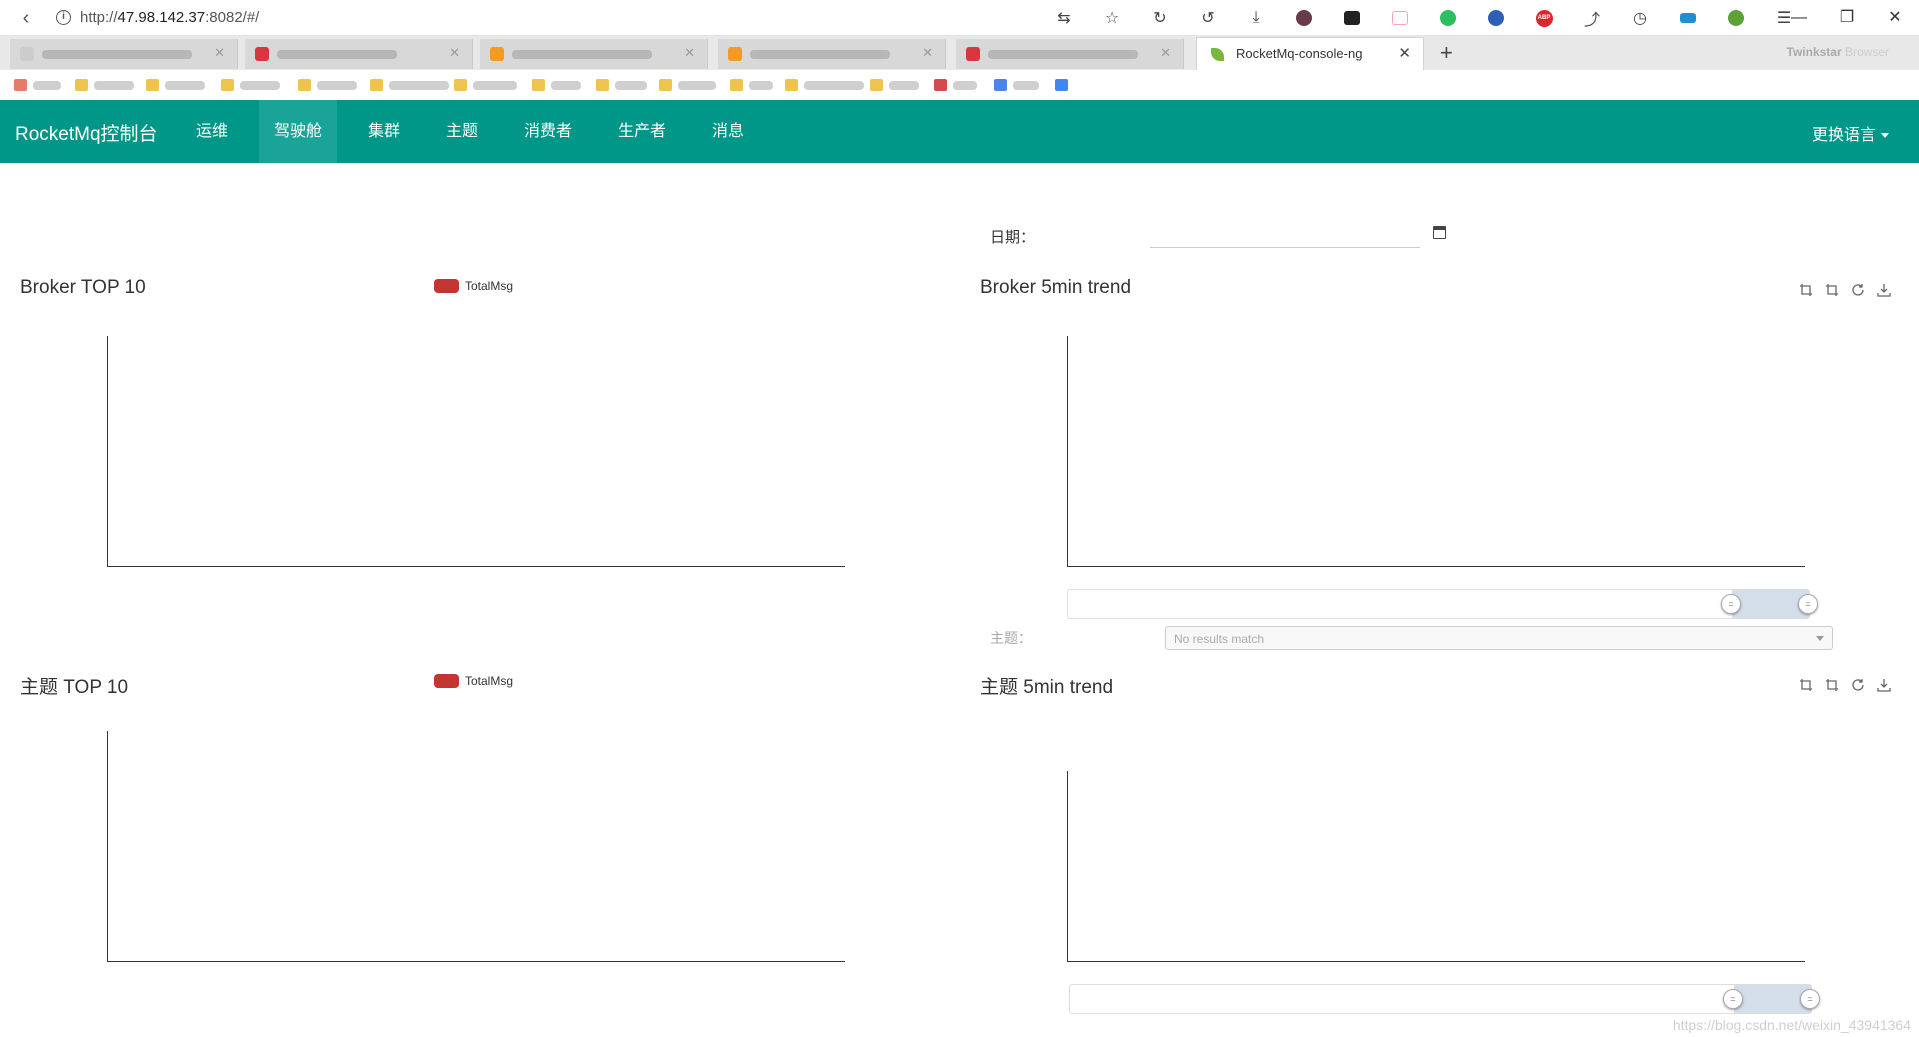  Describe the element at coordinates (86, 132) in the screenshot. I see `app-brand: RocketMq控制台` at that location.